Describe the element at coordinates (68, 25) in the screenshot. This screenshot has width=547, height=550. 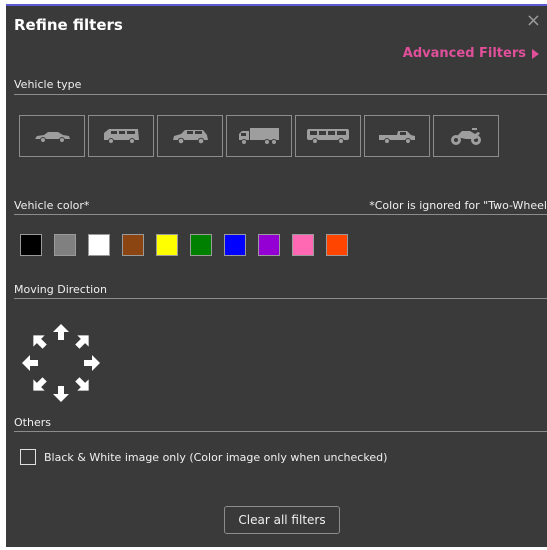
I see `panel-title: Refine filters` at that location.